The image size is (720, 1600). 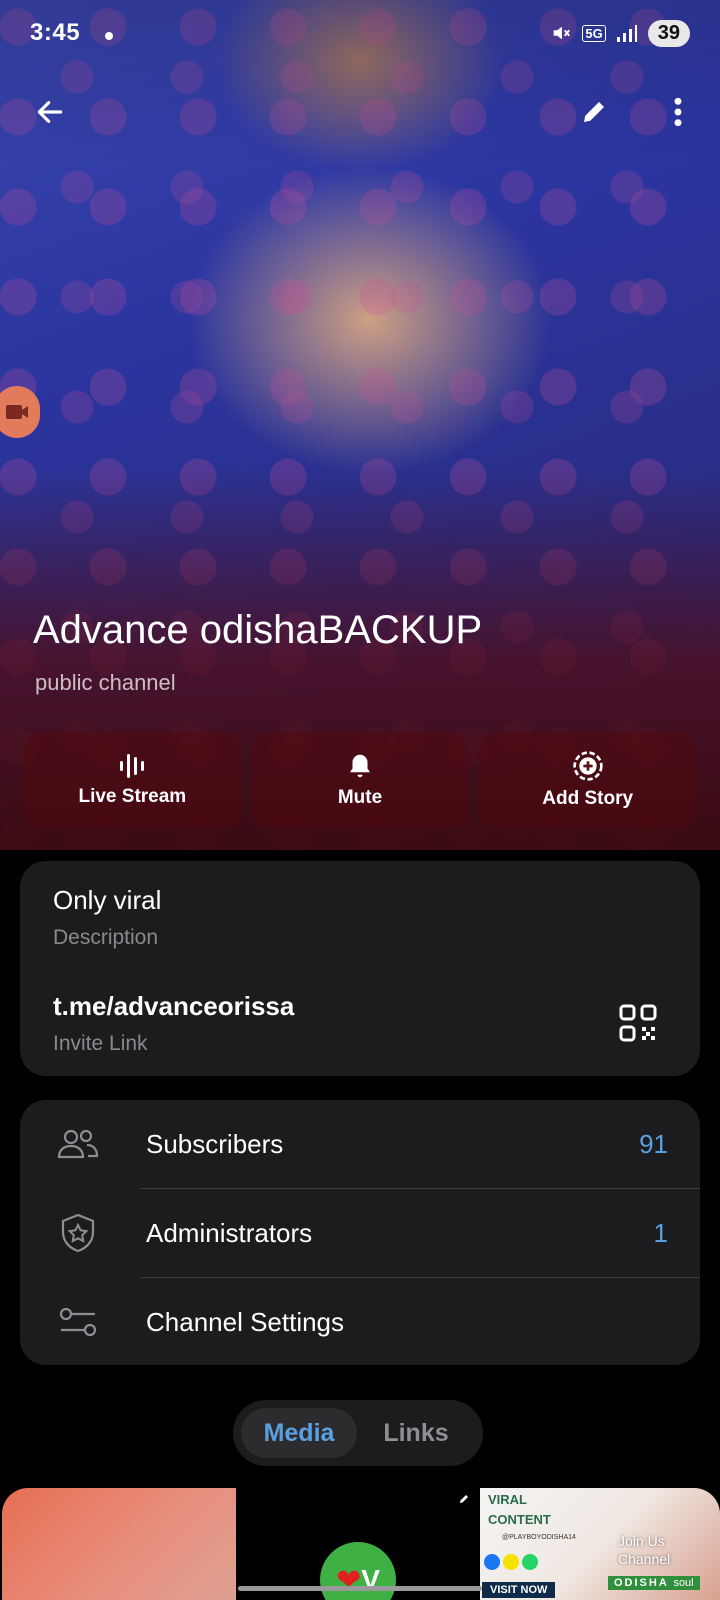 I want to click on heart-icon: ❤, so click(x=349, y=1580).